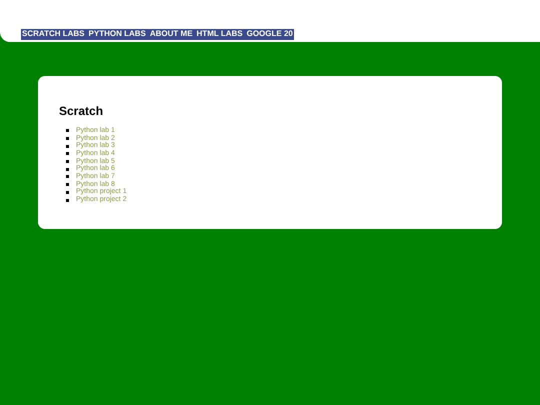  I want to click on nav-link: HTML LABS, so click(219, 34).